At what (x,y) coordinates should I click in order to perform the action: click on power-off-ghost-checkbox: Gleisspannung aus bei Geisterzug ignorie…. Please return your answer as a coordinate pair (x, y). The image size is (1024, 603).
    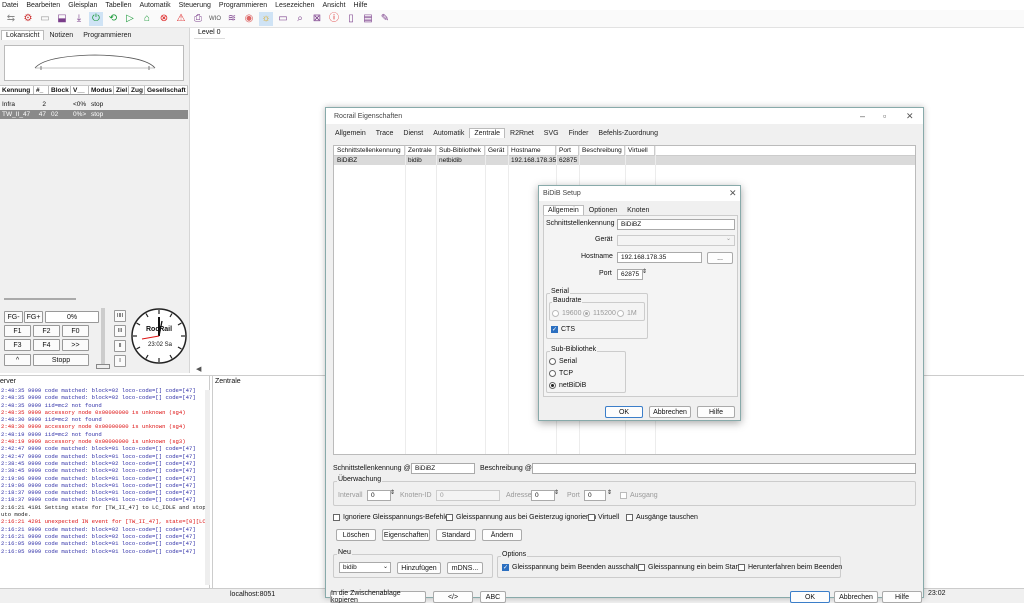
    Looking at the image, I should click on (521, 517).